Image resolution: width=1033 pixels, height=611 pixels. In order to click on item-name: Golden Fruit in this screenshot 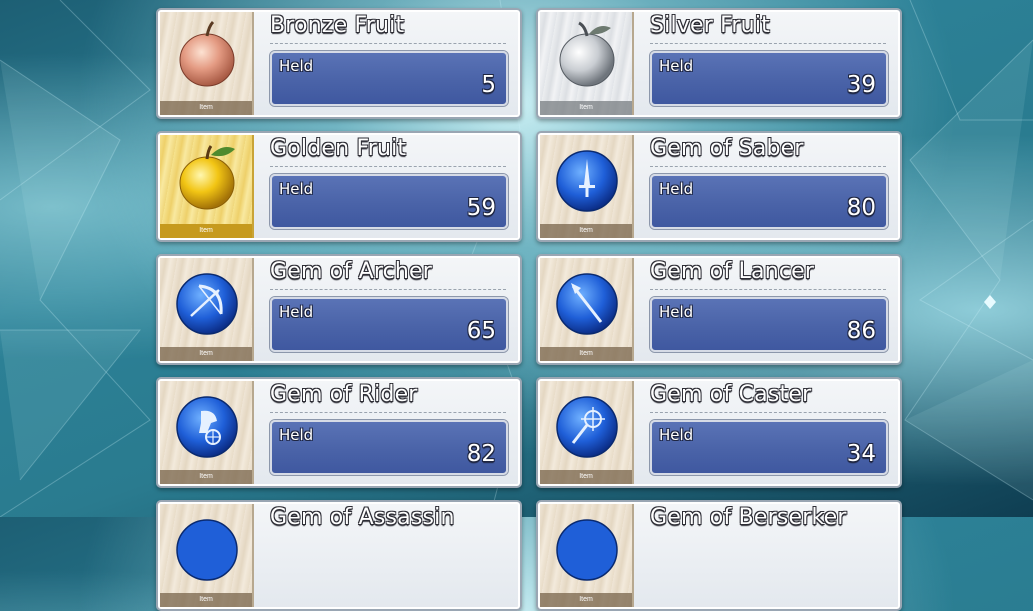, I will do `click(338, 148)`.